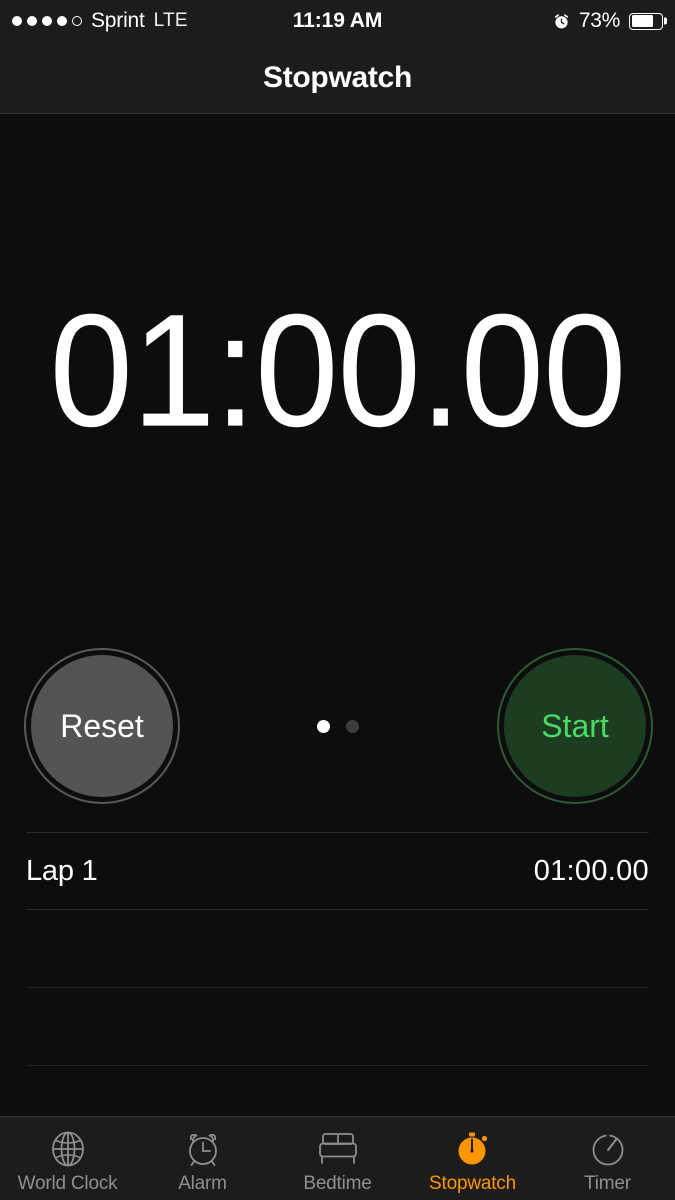 The image size is (675, 1200). I want to click on page-title: Stopwatch, so click(337, 77).